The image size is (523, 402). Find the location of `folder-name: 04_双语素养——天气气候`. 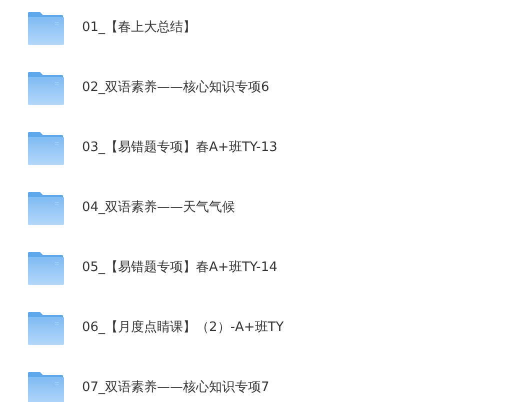

folder-name: 04_双语素养——天气气候 is located at coordinates (159, 208).